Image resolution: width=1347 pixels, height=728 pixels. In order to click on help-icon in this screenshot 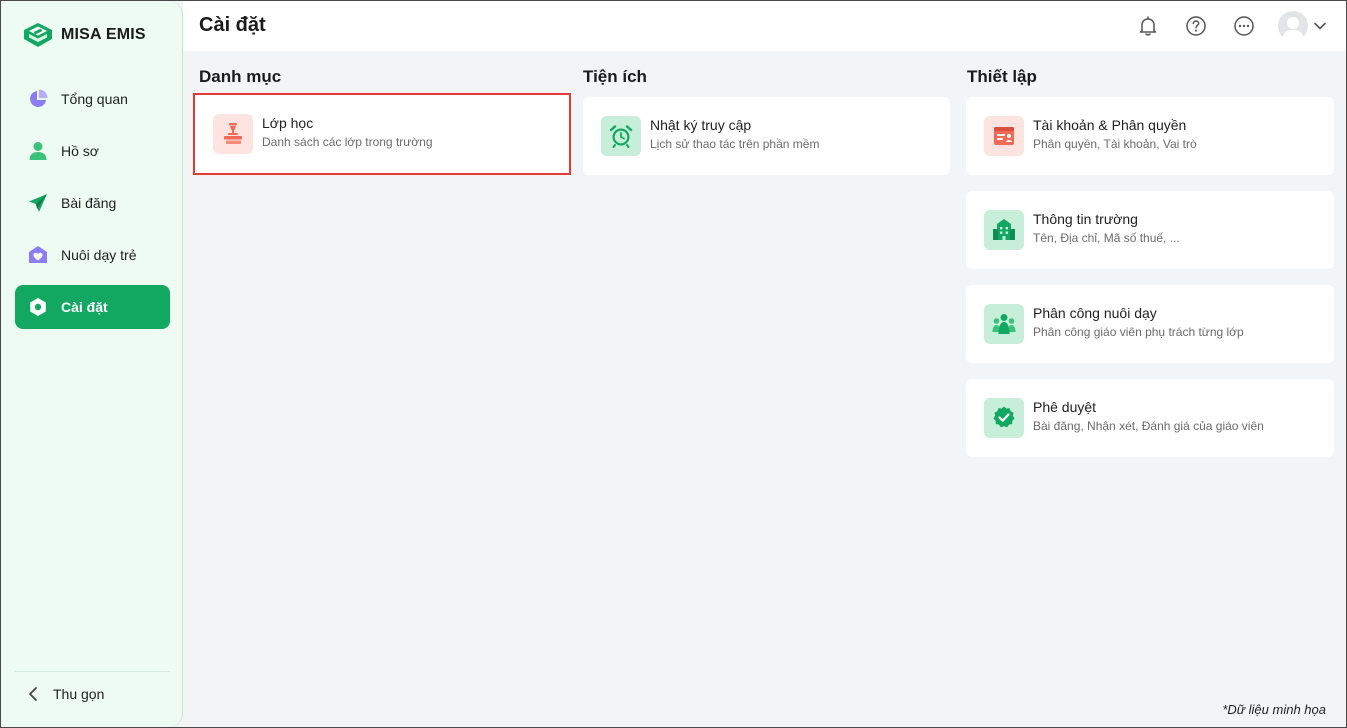, I will do `click(1196, 26)`.